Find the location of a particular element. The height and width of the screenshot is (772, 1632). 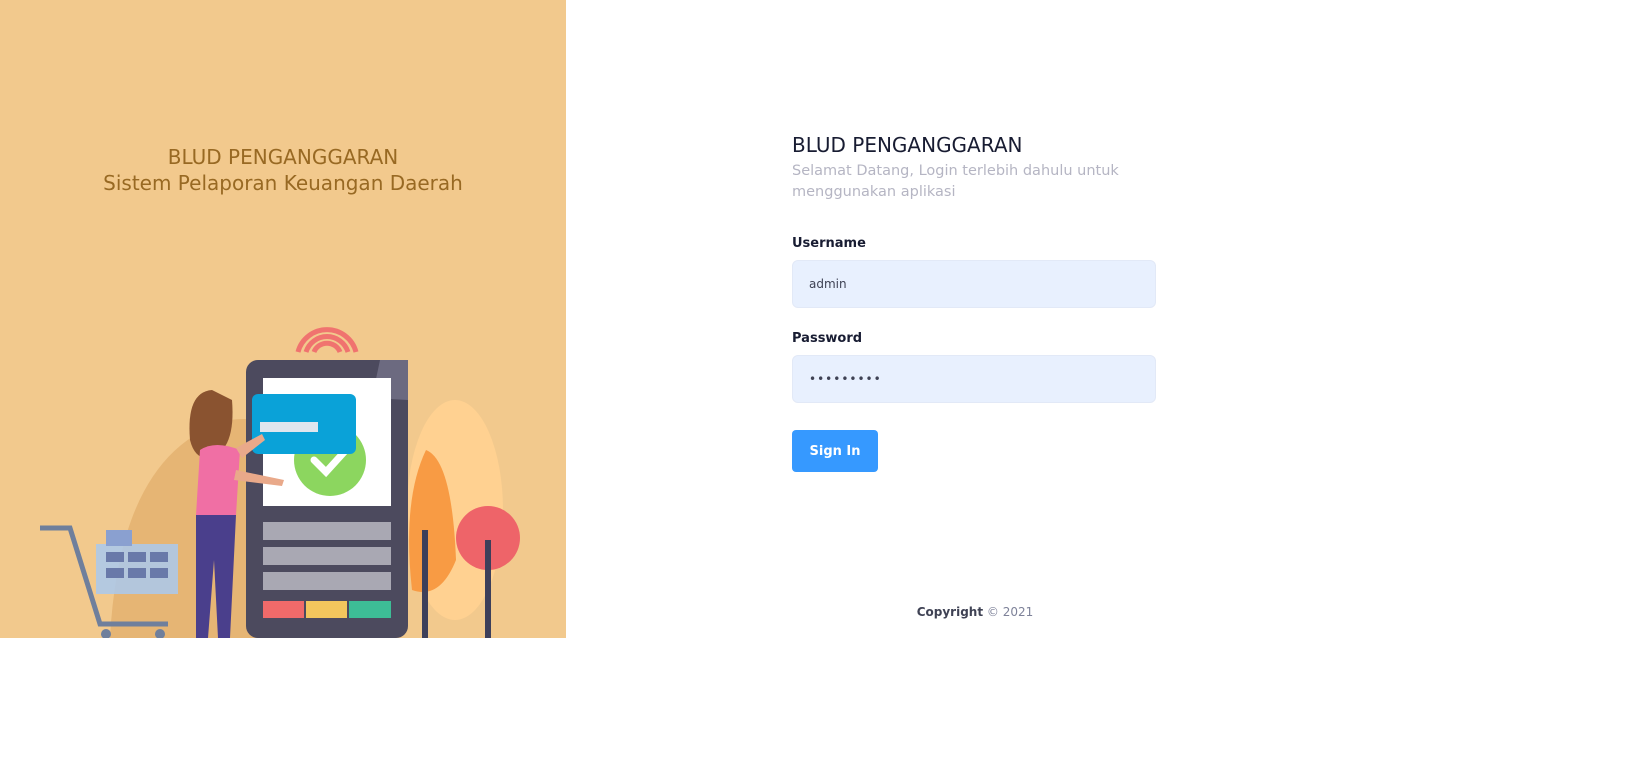

payment-illustration is located at coordinates (280, 482).